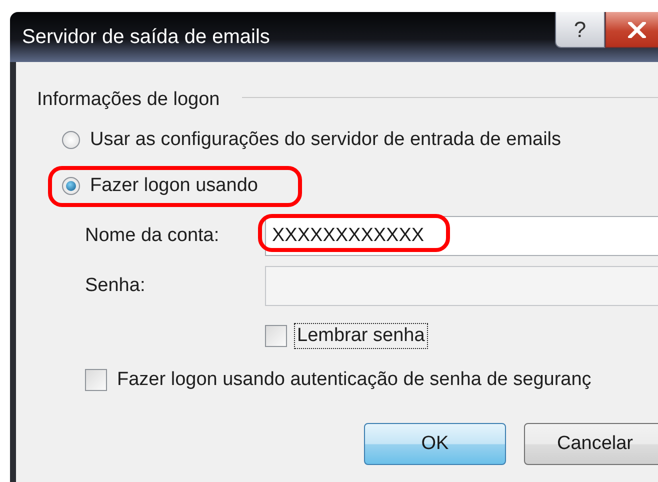 The image size is (658, 482). I want to click on ok-button: OK, so click(435, 444).